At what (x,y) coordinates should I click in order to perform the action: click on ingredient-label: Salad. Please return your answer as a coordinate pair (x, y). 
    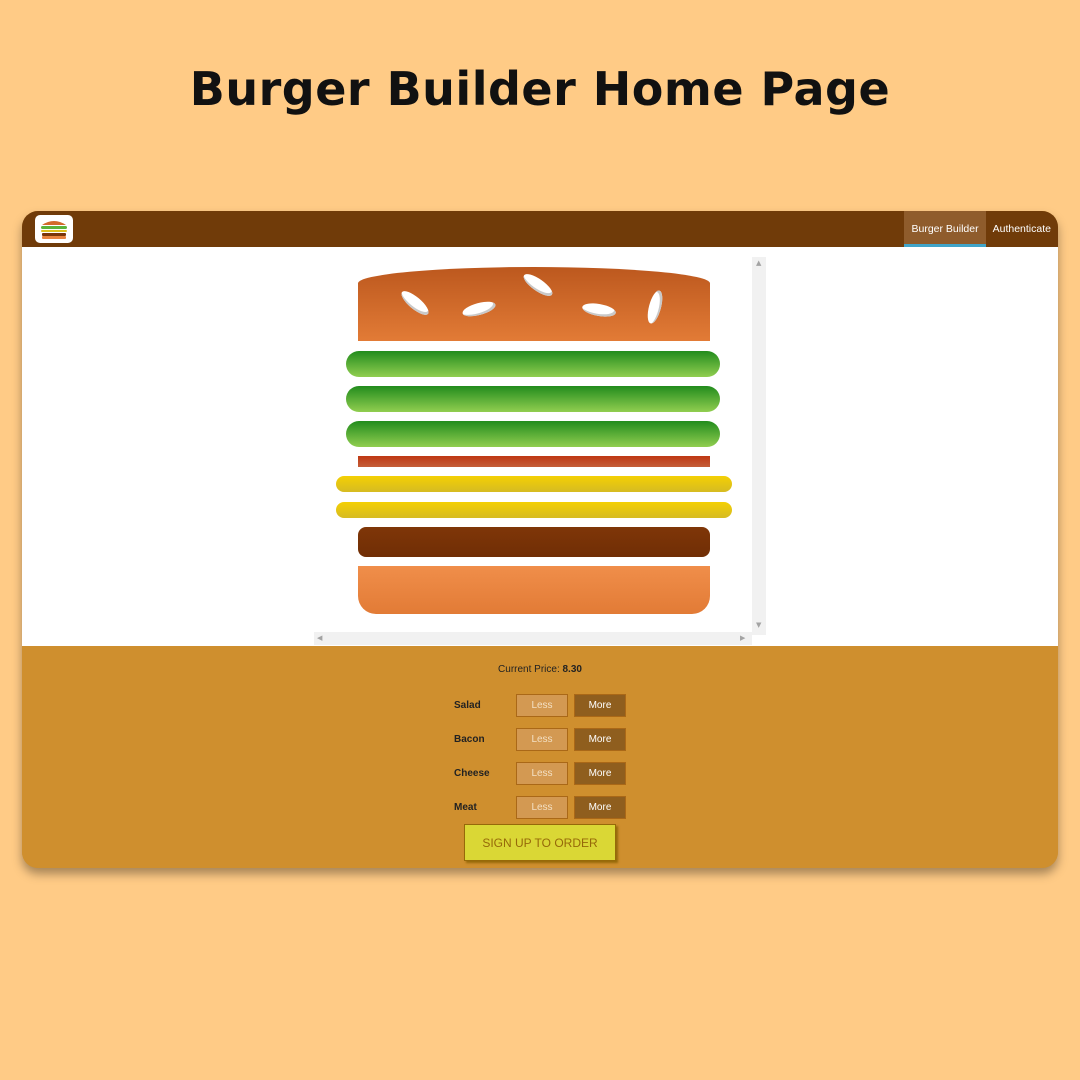
    Looking at the image, I should click on (467, 705).